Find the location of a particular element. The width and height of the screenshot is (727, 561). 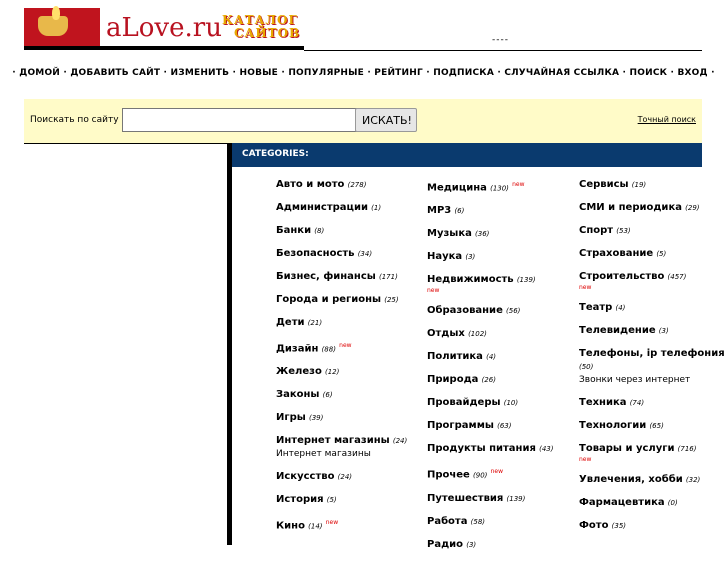

category-link: СМИ и периодика is located at coordinates (630, 207).